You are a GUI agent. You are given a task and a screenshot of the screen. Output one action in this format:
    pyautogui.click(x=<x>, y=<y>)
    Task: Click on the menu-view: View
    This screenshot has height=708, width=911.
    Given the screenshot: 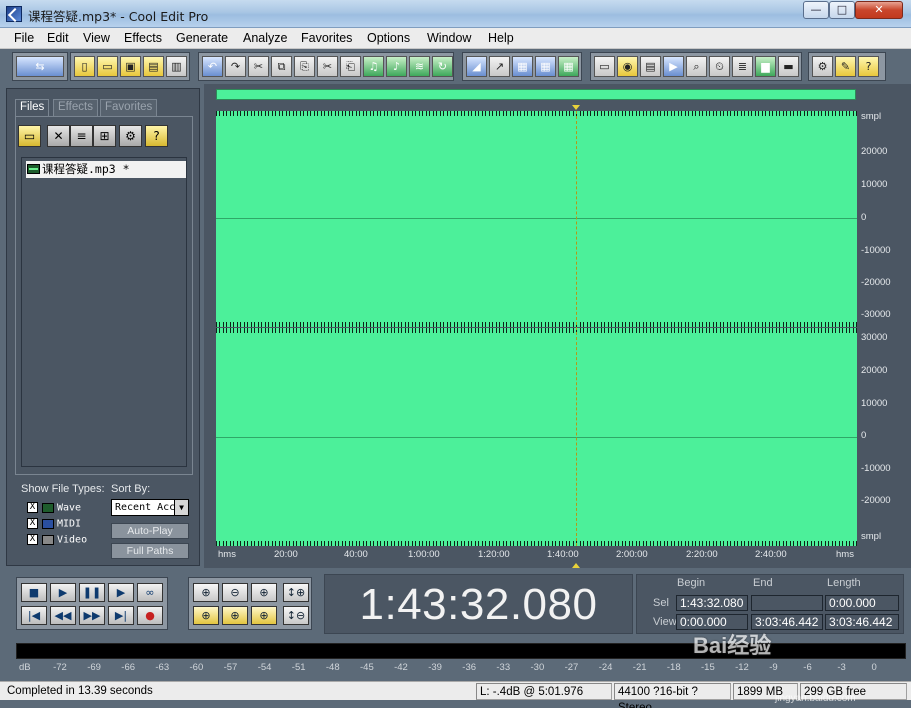 What is the action you would take?
    pyautogui.click(x=96, y=38)
    